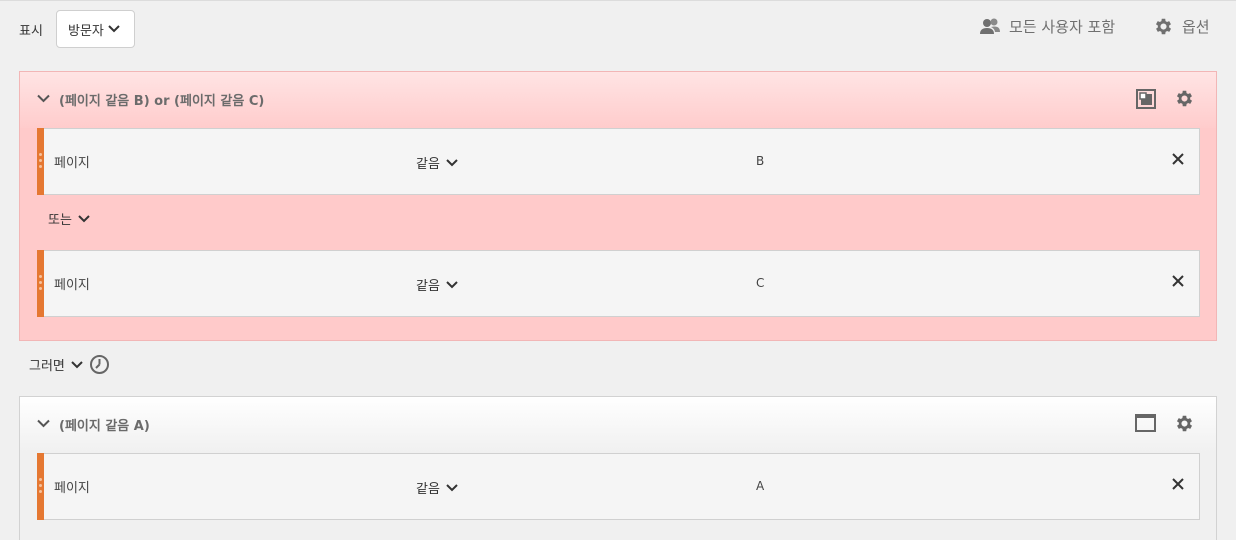  I want to click on container-icon, so click(1145, 423).